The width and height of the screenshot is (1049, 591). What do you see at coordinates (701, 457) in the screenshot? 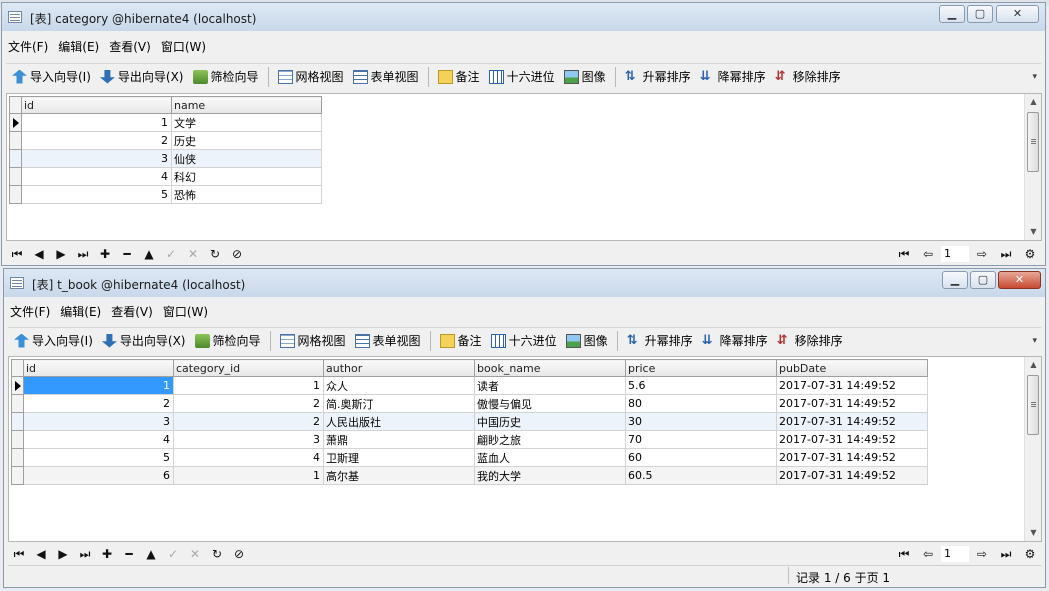
I see `cell-price: 60` at bounding box center [701, 457].